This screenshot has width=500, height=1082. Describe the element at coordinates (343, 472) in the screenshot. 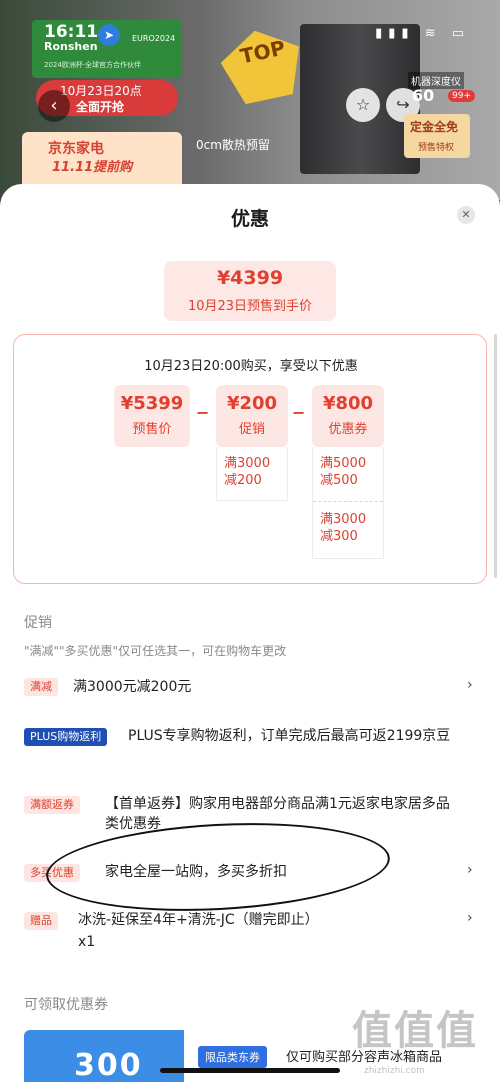

I see `coupon-detail-1: 满5000 减500` at that location.